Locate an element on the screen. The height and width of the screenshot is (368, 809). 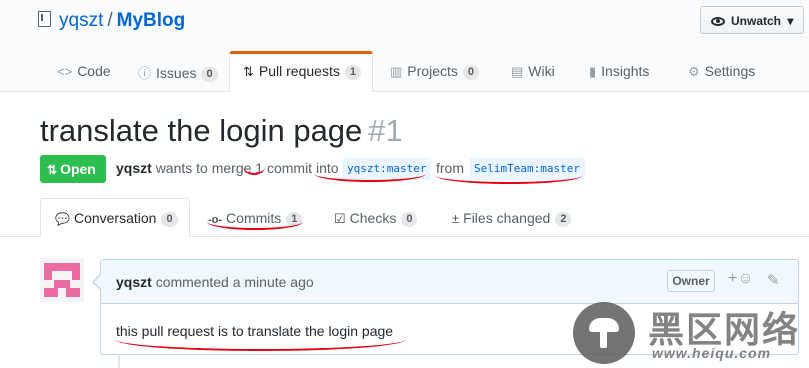
comment-meta: yqszt commented a minute ago is located at coordinates (215, 282).